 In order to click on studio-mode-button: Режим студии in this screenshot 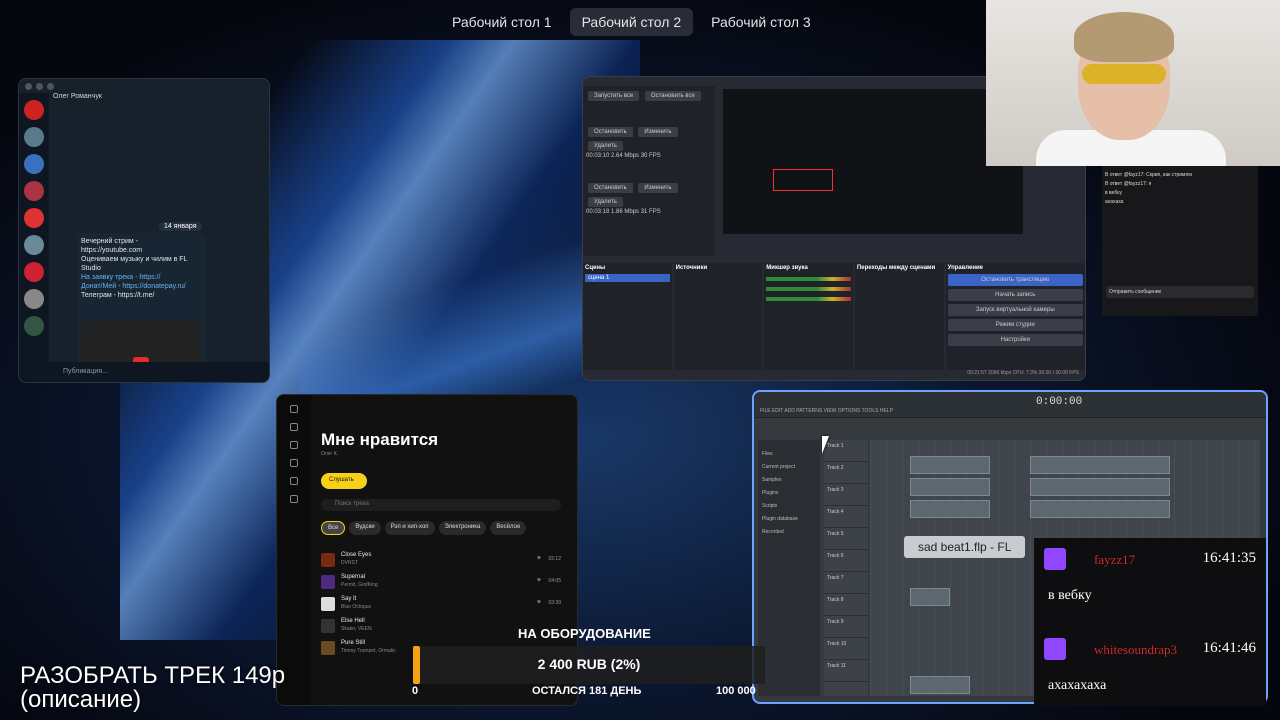, I will do `click(1015, 325)`.